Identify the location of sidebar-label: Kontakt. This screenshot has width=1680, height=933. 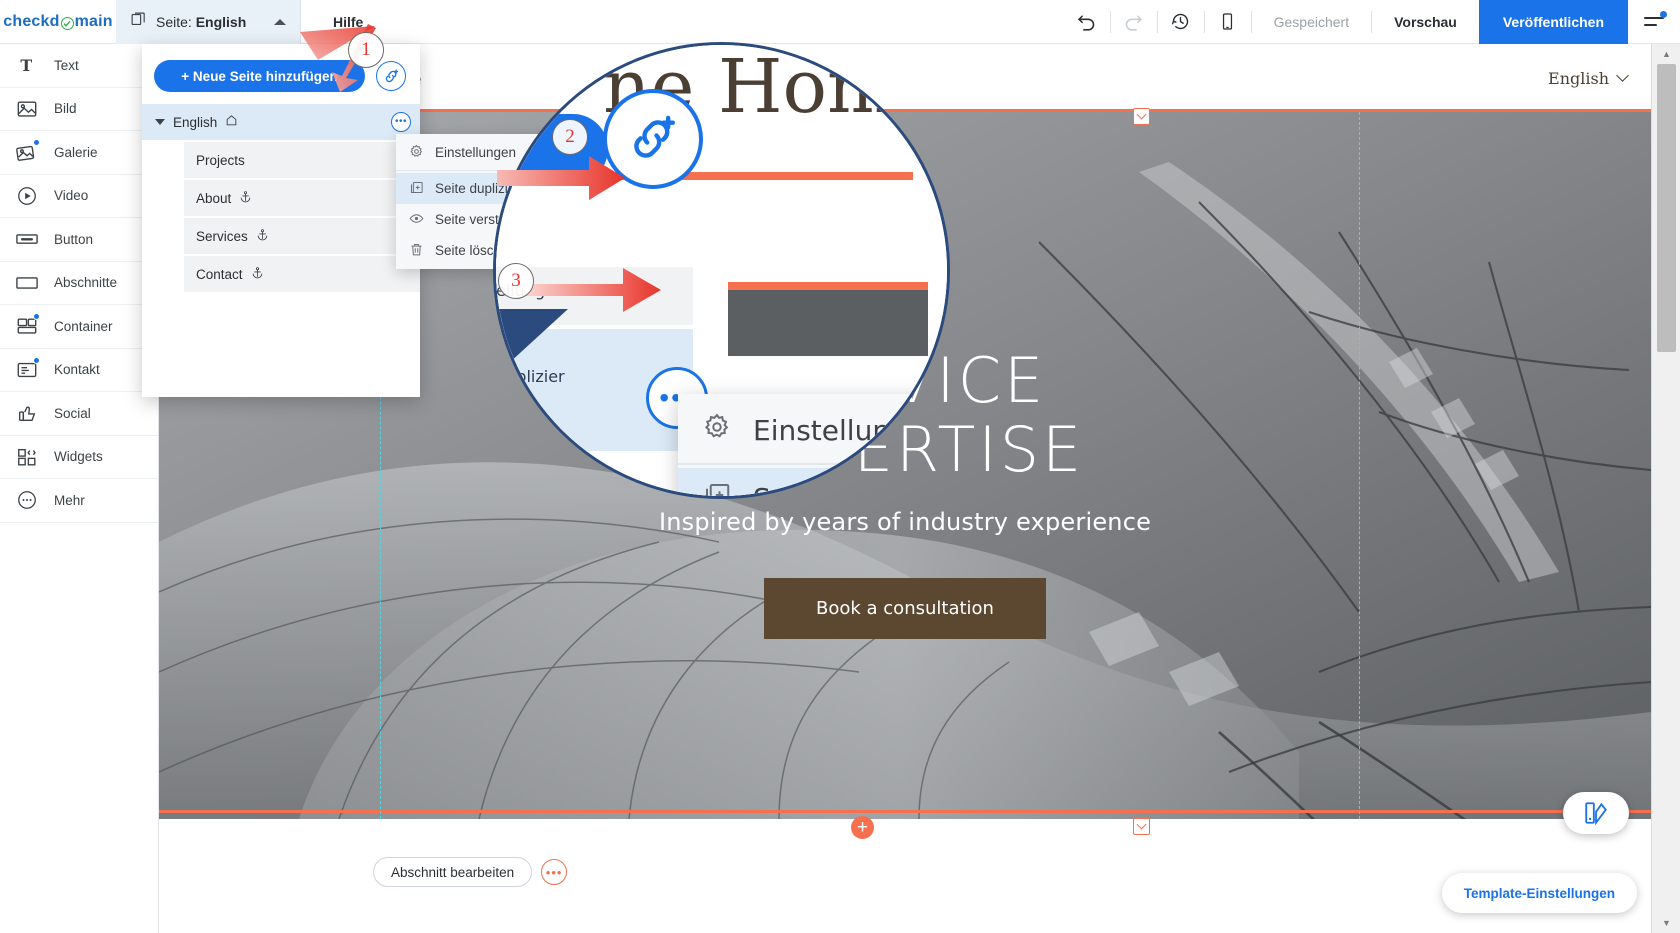
(77, 370).